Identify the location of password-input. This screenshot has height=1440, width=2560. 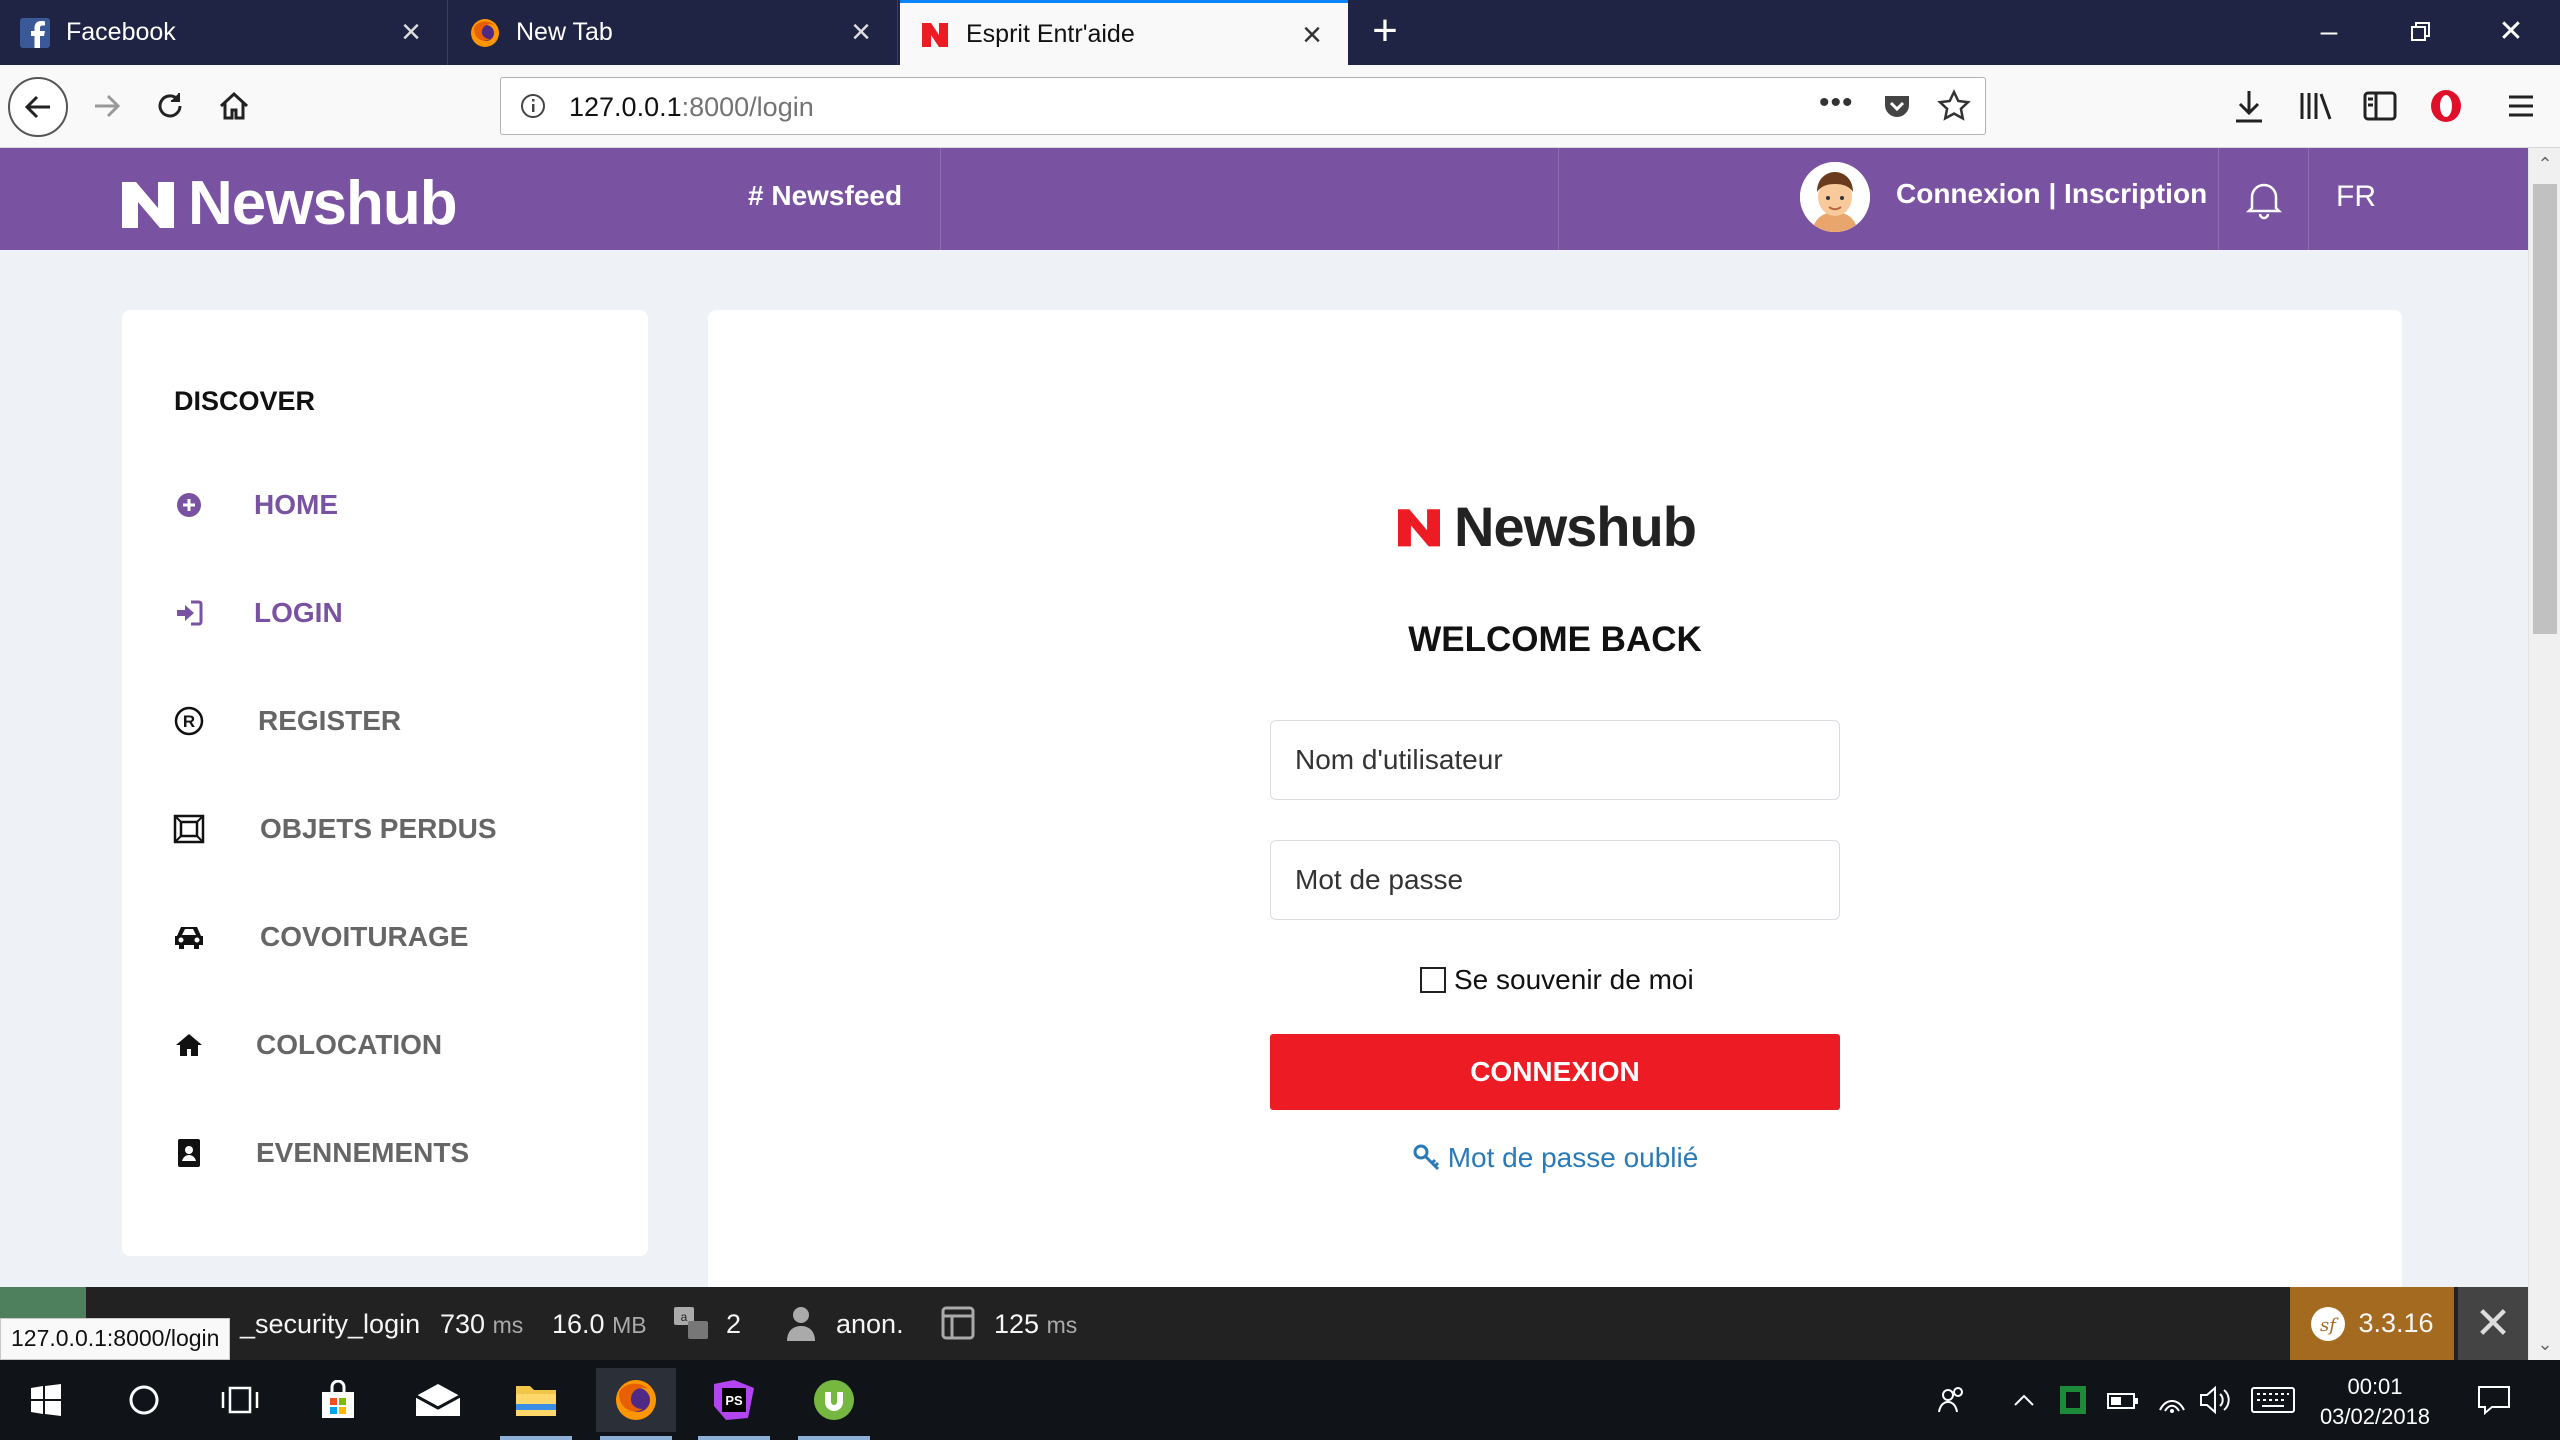
(1555, 880).